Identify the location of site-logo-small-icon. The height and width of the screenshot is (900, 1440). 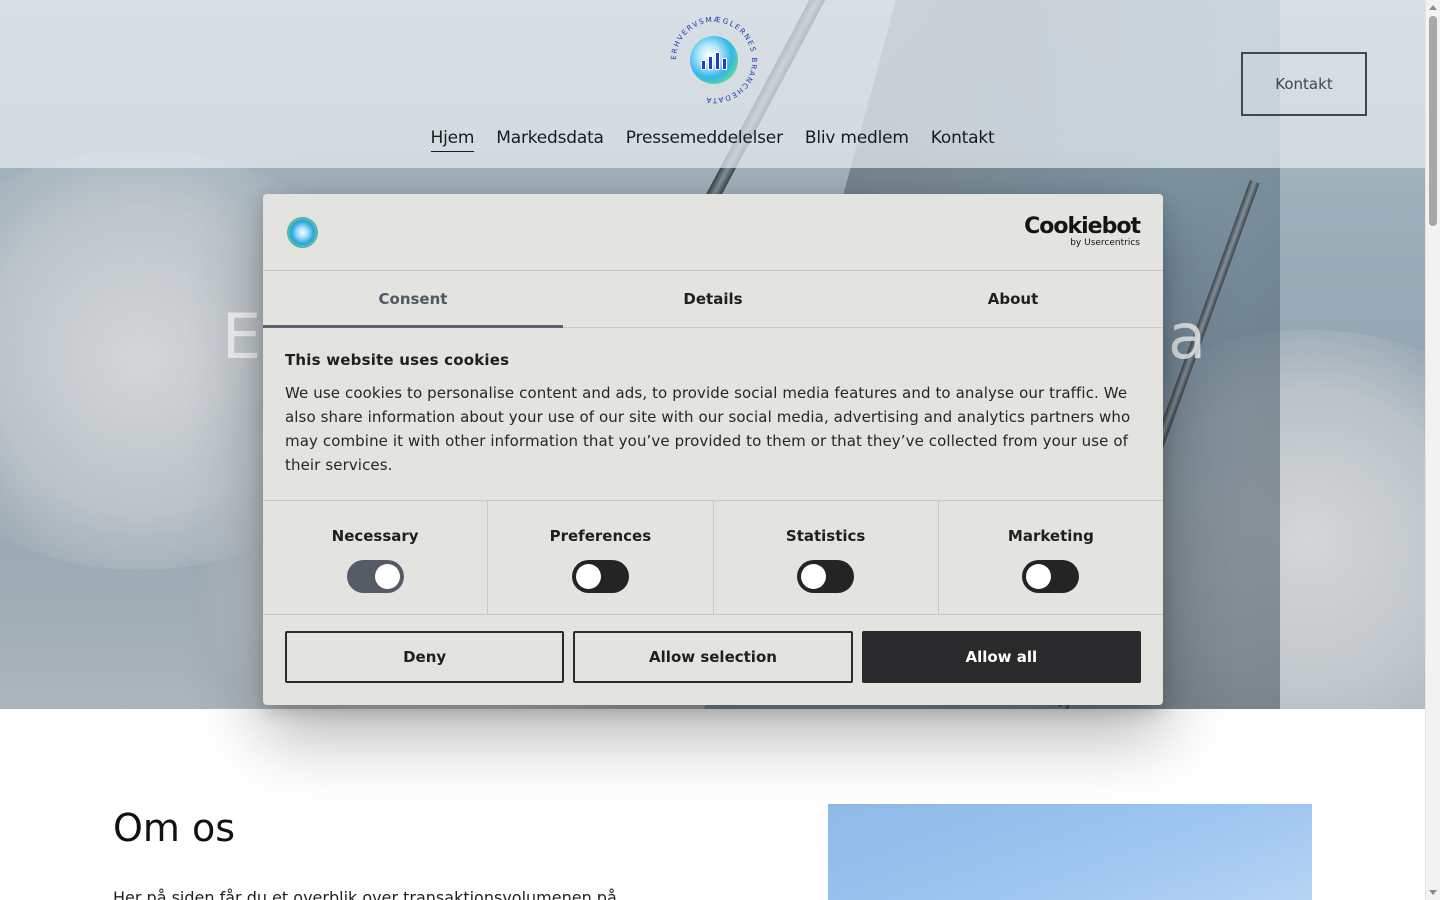
(302, 232).